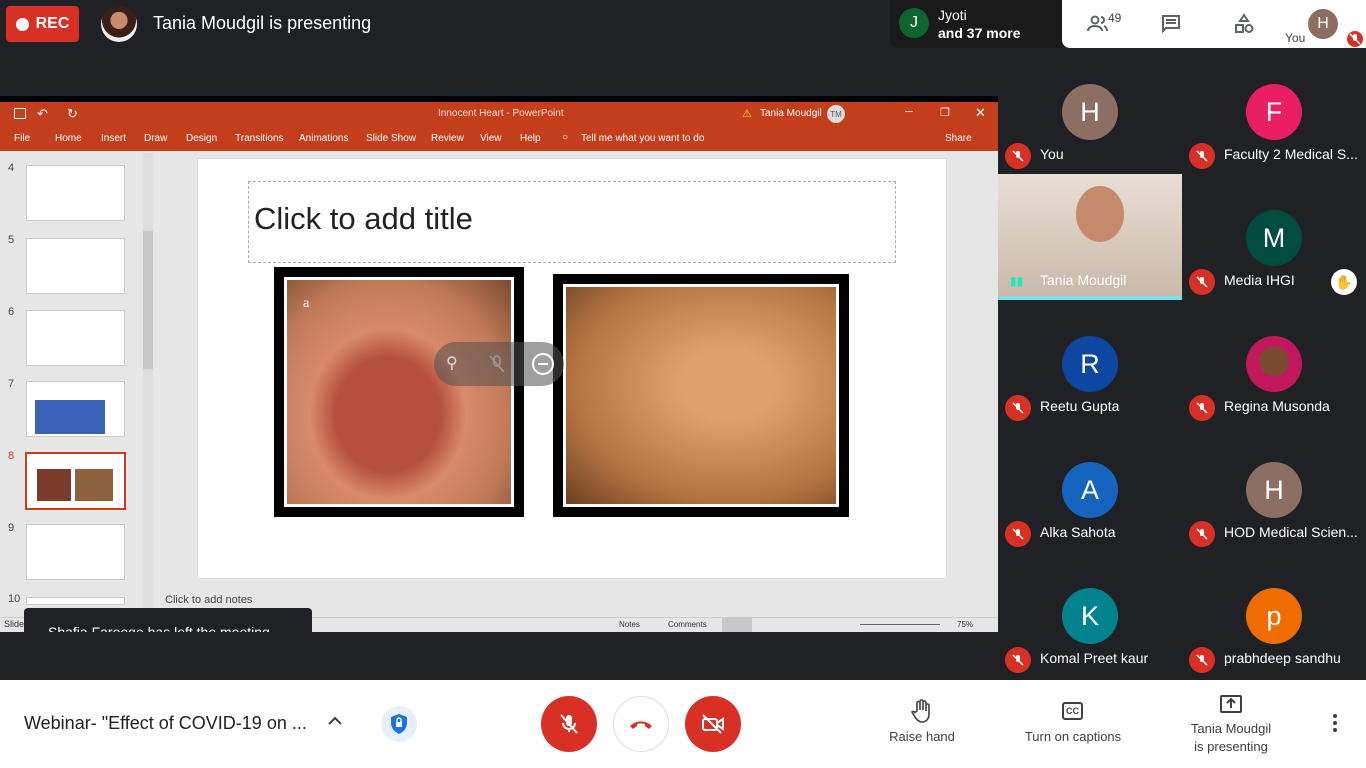  I want to click on participant-tile: H You, so click(1090, 111).